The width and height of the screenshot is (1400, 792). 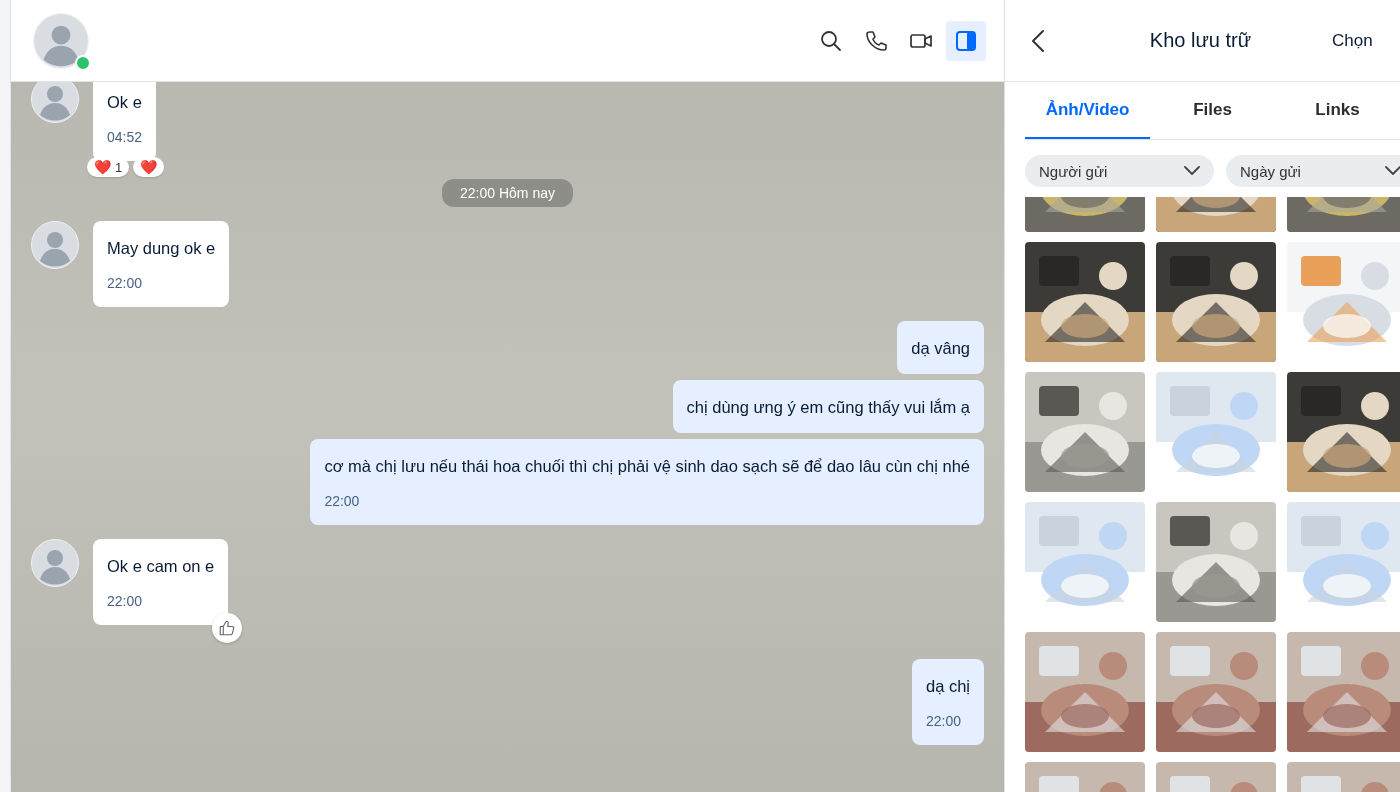 I want to click on sidebar-toggle-button, so click(x=966, y=40).